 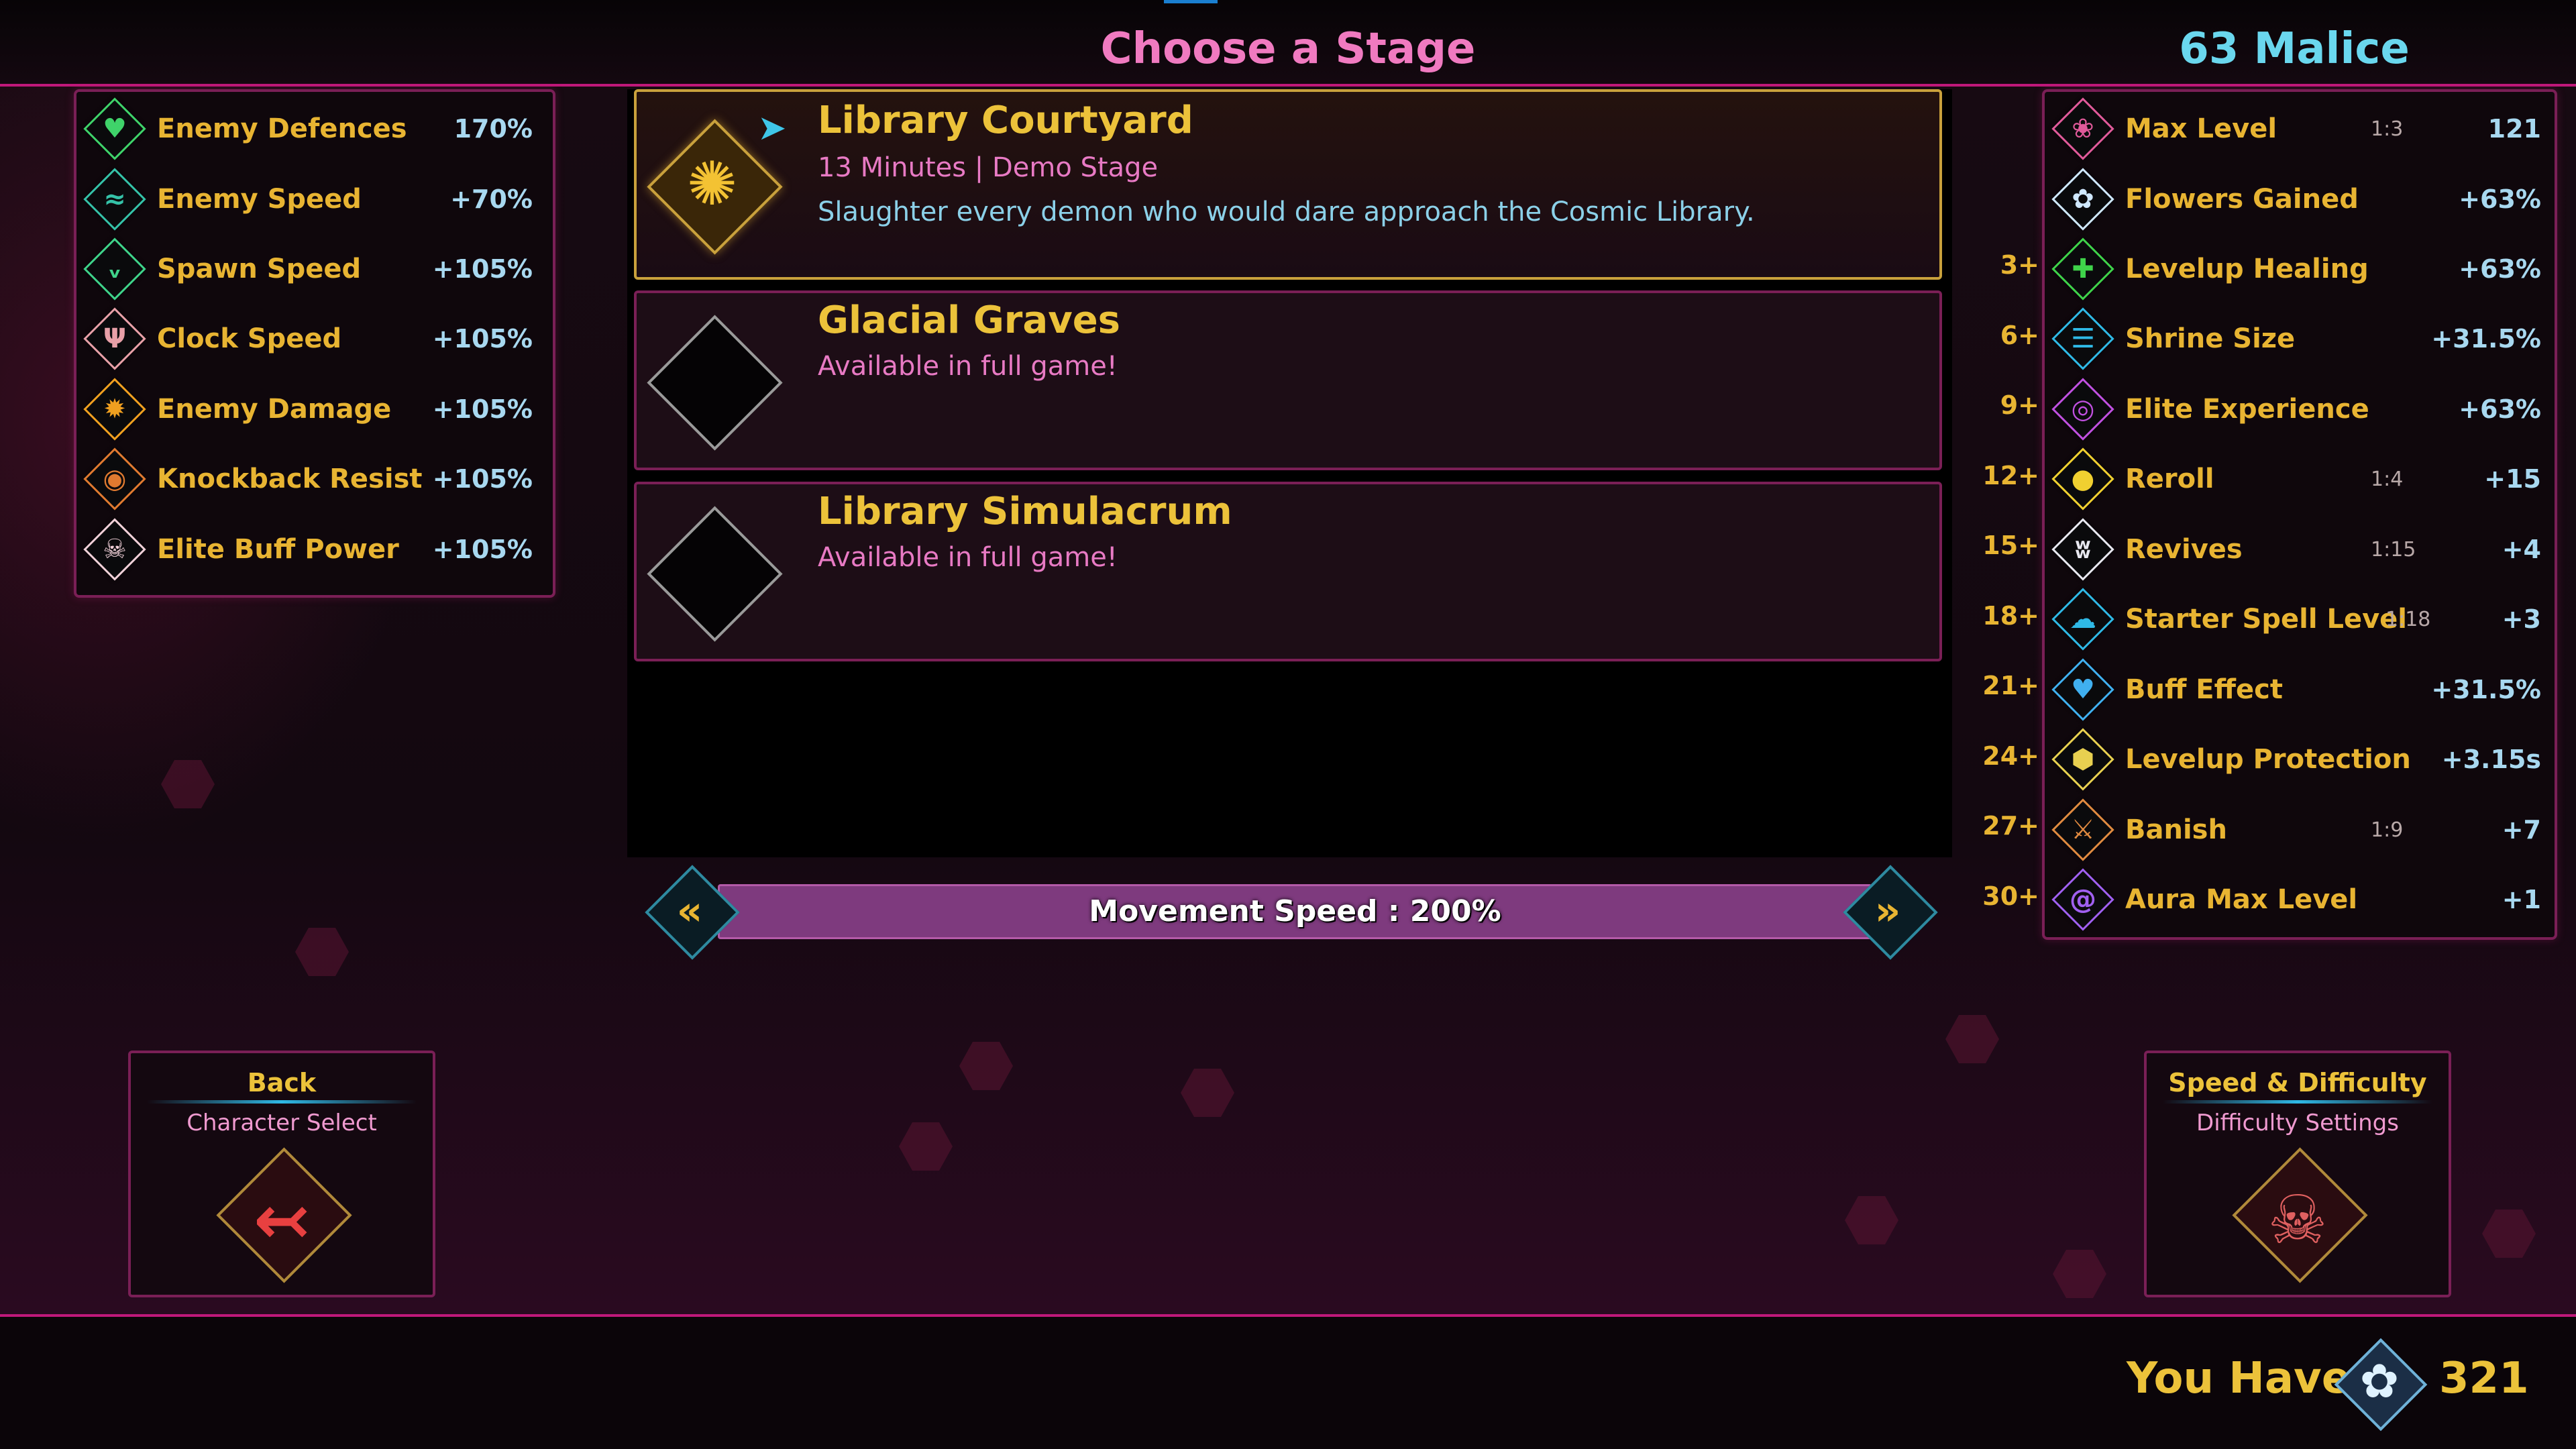 What do you see at coordinates (274, 409) in the screenshot?
I see `modifier-label: Enemy Damage` at bounding box center [274, 409].